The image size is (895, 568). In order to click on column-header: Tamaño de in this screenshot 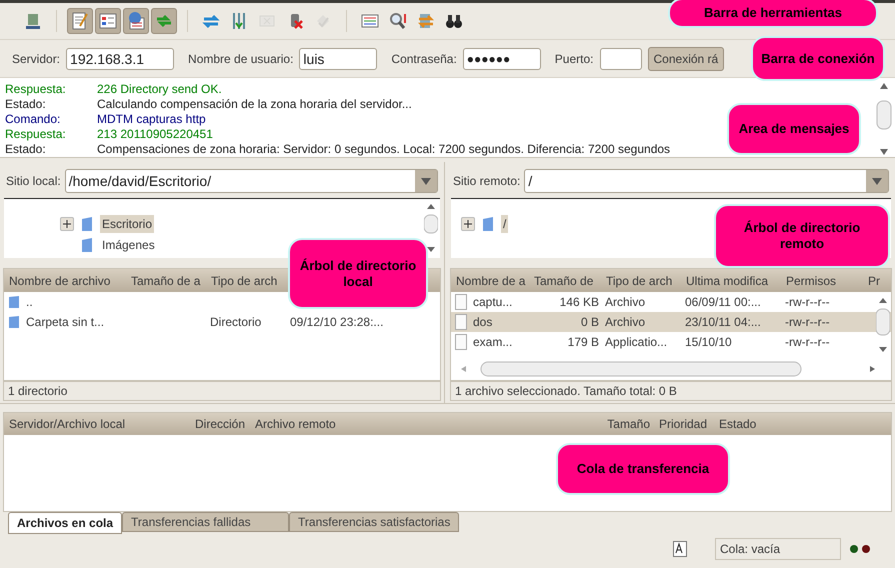, I will do `click(565, 281)`.